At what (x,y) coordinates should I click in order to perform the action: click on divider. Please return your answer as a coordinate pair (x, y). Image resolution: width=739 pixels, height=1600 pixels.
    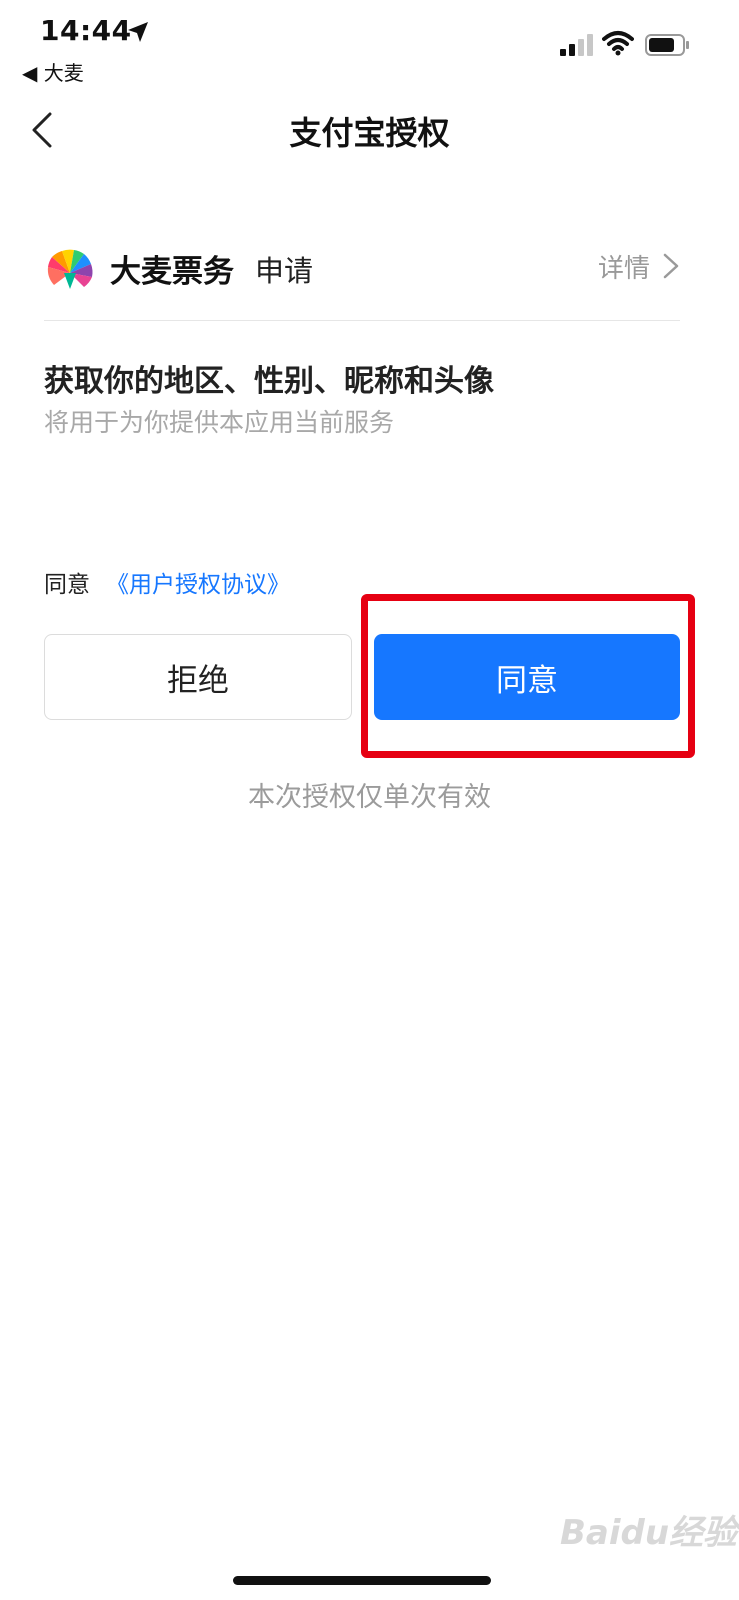
    Looking at the image, I should click on (362, 320).